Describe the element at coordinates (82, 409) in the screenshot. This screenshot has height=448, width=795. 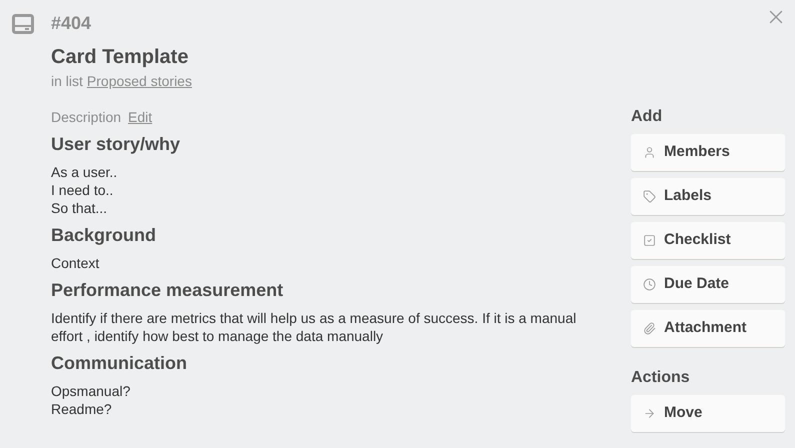
I see `description-text: Readme?` at that location.